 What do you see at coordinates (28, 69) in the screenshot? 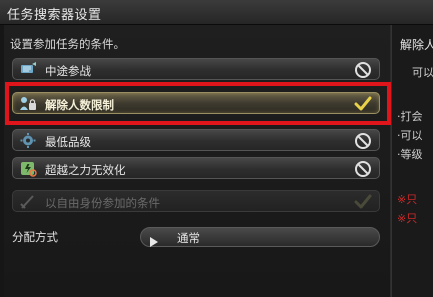
I see `scroll-icon` at bounding box center [28, 69].